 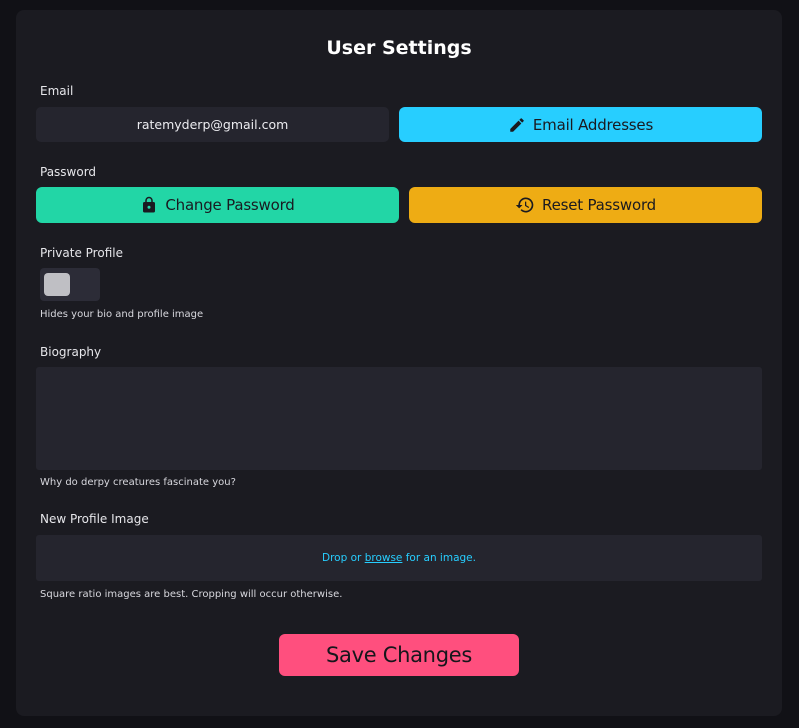 I want to click on email-addresses-button: Email Addresses, so click(x=580, y=124).